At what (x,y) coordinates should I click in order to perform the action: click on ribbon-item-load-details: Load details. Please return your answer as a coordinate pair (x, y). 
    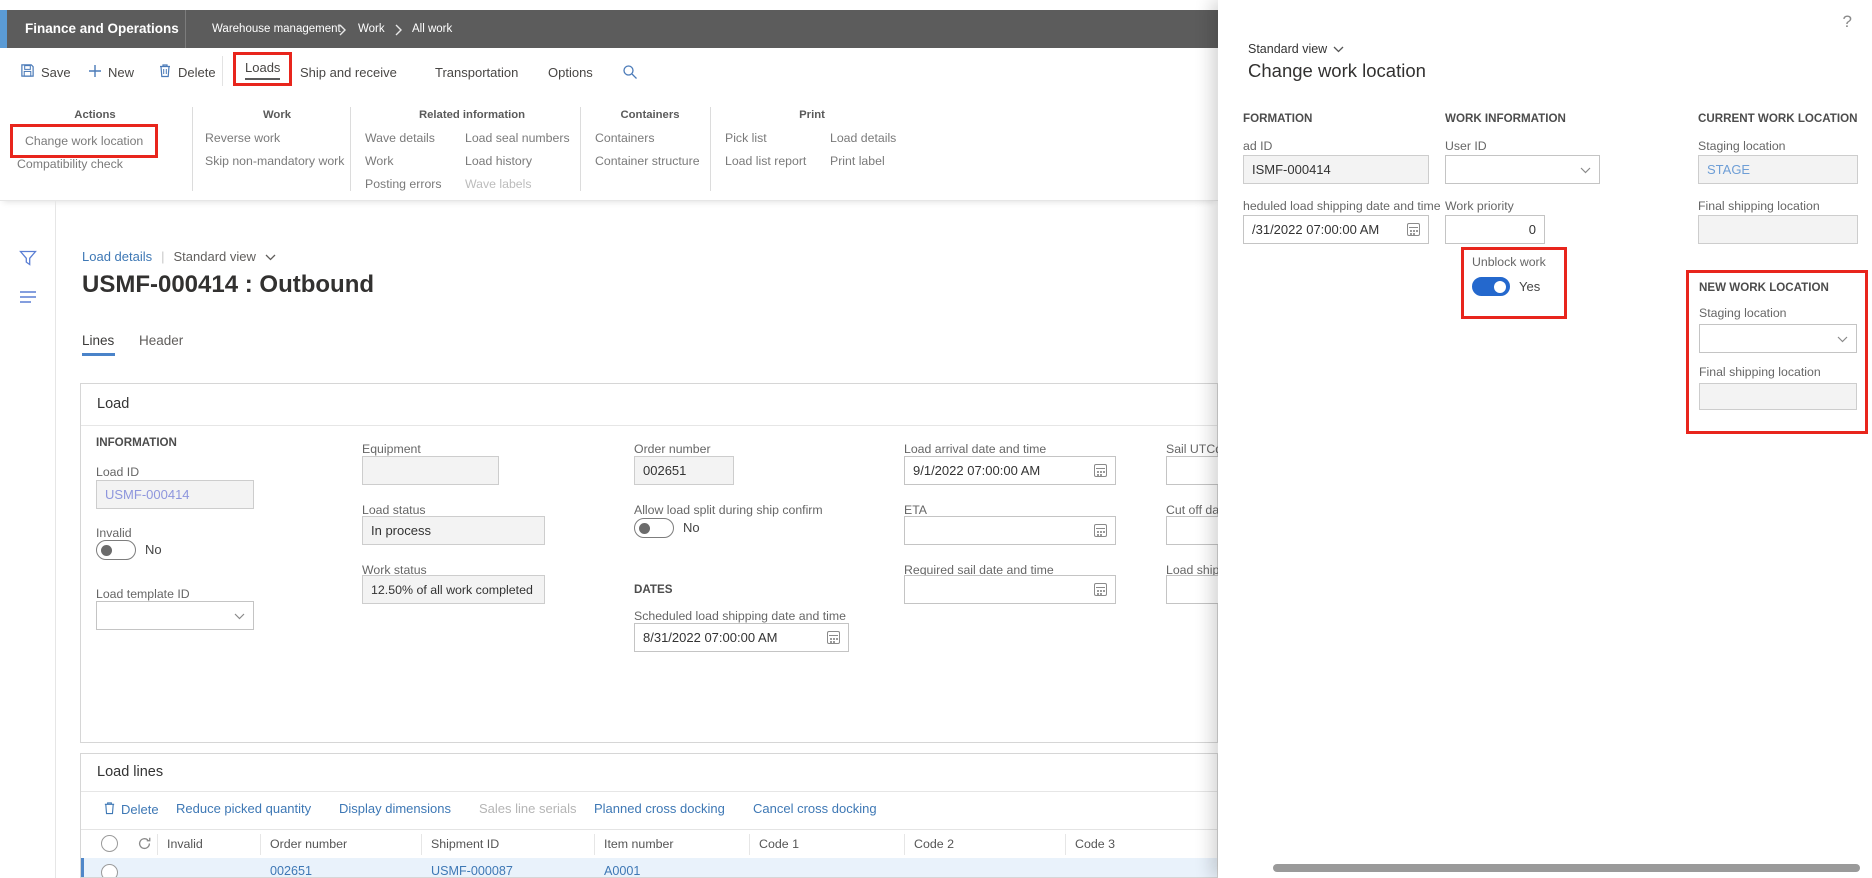
    Looking at the image, I should click on (863, 138).